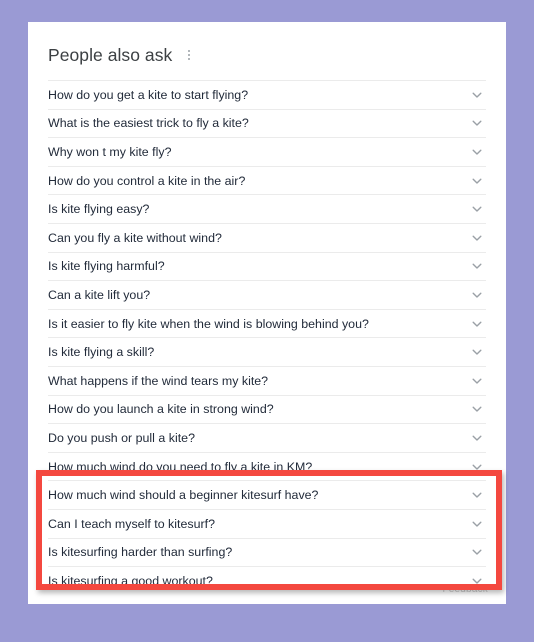 This screenshot has width=534, height=642. Describe the element at coordinates (101, 352) in the screenshot. I see `paa-question-text: Is kite flying a skill?` at that location.